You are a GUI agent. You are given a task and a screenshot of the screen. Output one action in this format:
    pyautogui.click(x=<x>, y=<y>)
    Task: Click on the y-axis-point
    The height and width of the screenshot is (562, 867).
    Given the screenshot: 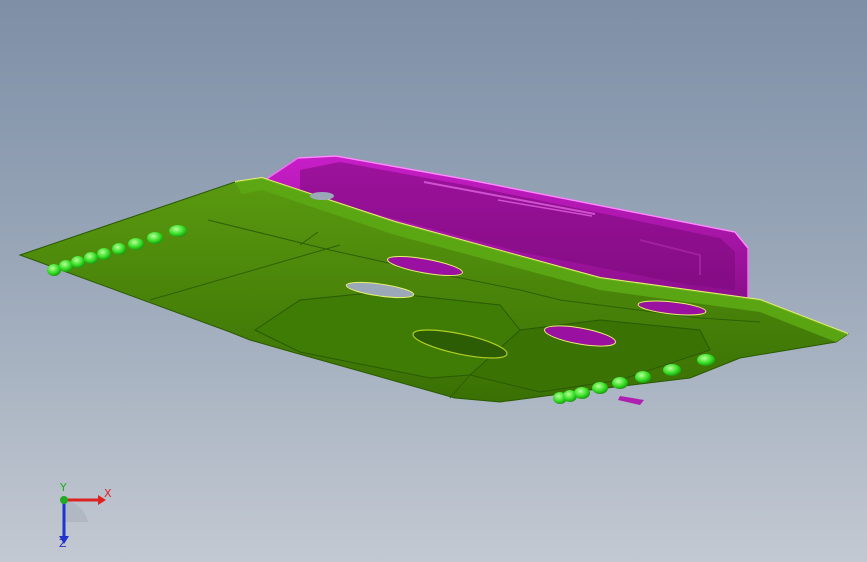 What is the action you would take?
    pyautogui.click(x=64, y=500)
    